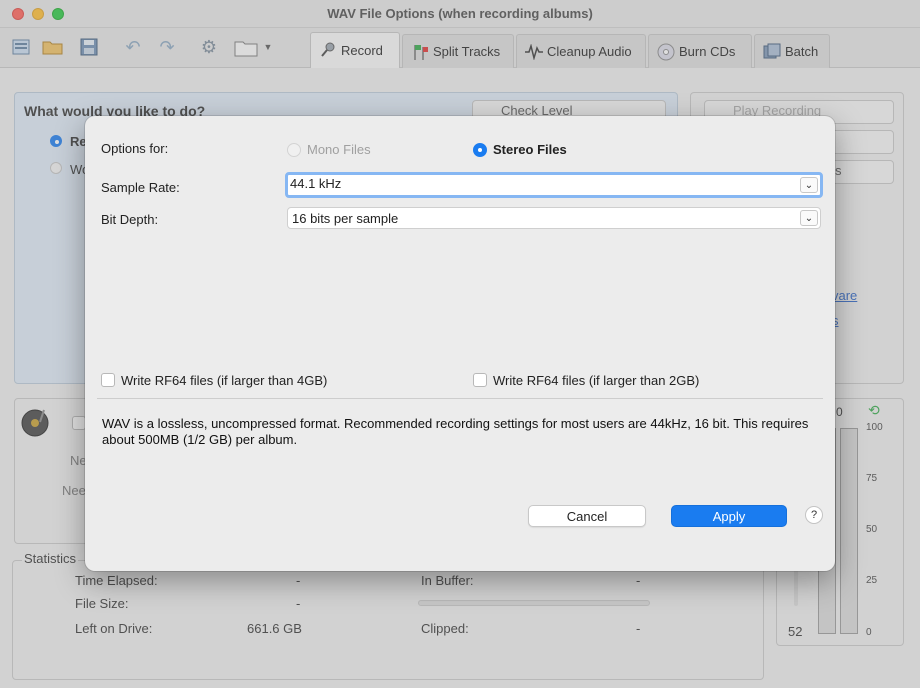 This screenshot has width=920, height=688. Describe the element at coordinates (460, 398) in the screenshot. I see `dialog-divider` at that location.